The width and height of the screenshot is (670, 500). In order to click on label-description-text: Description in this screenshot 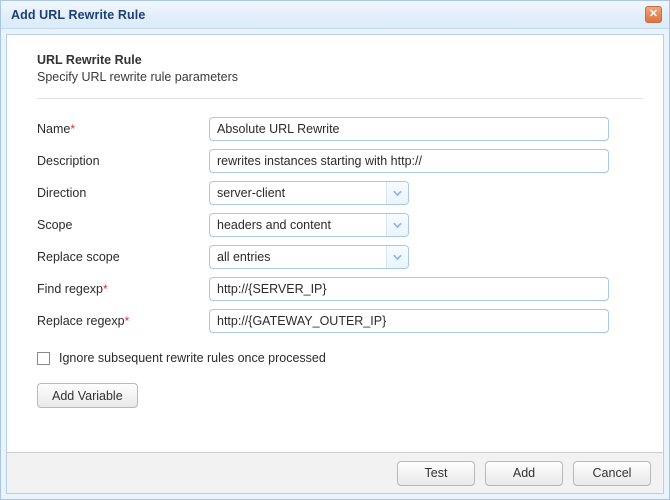, I will do `click(68, 161)`.